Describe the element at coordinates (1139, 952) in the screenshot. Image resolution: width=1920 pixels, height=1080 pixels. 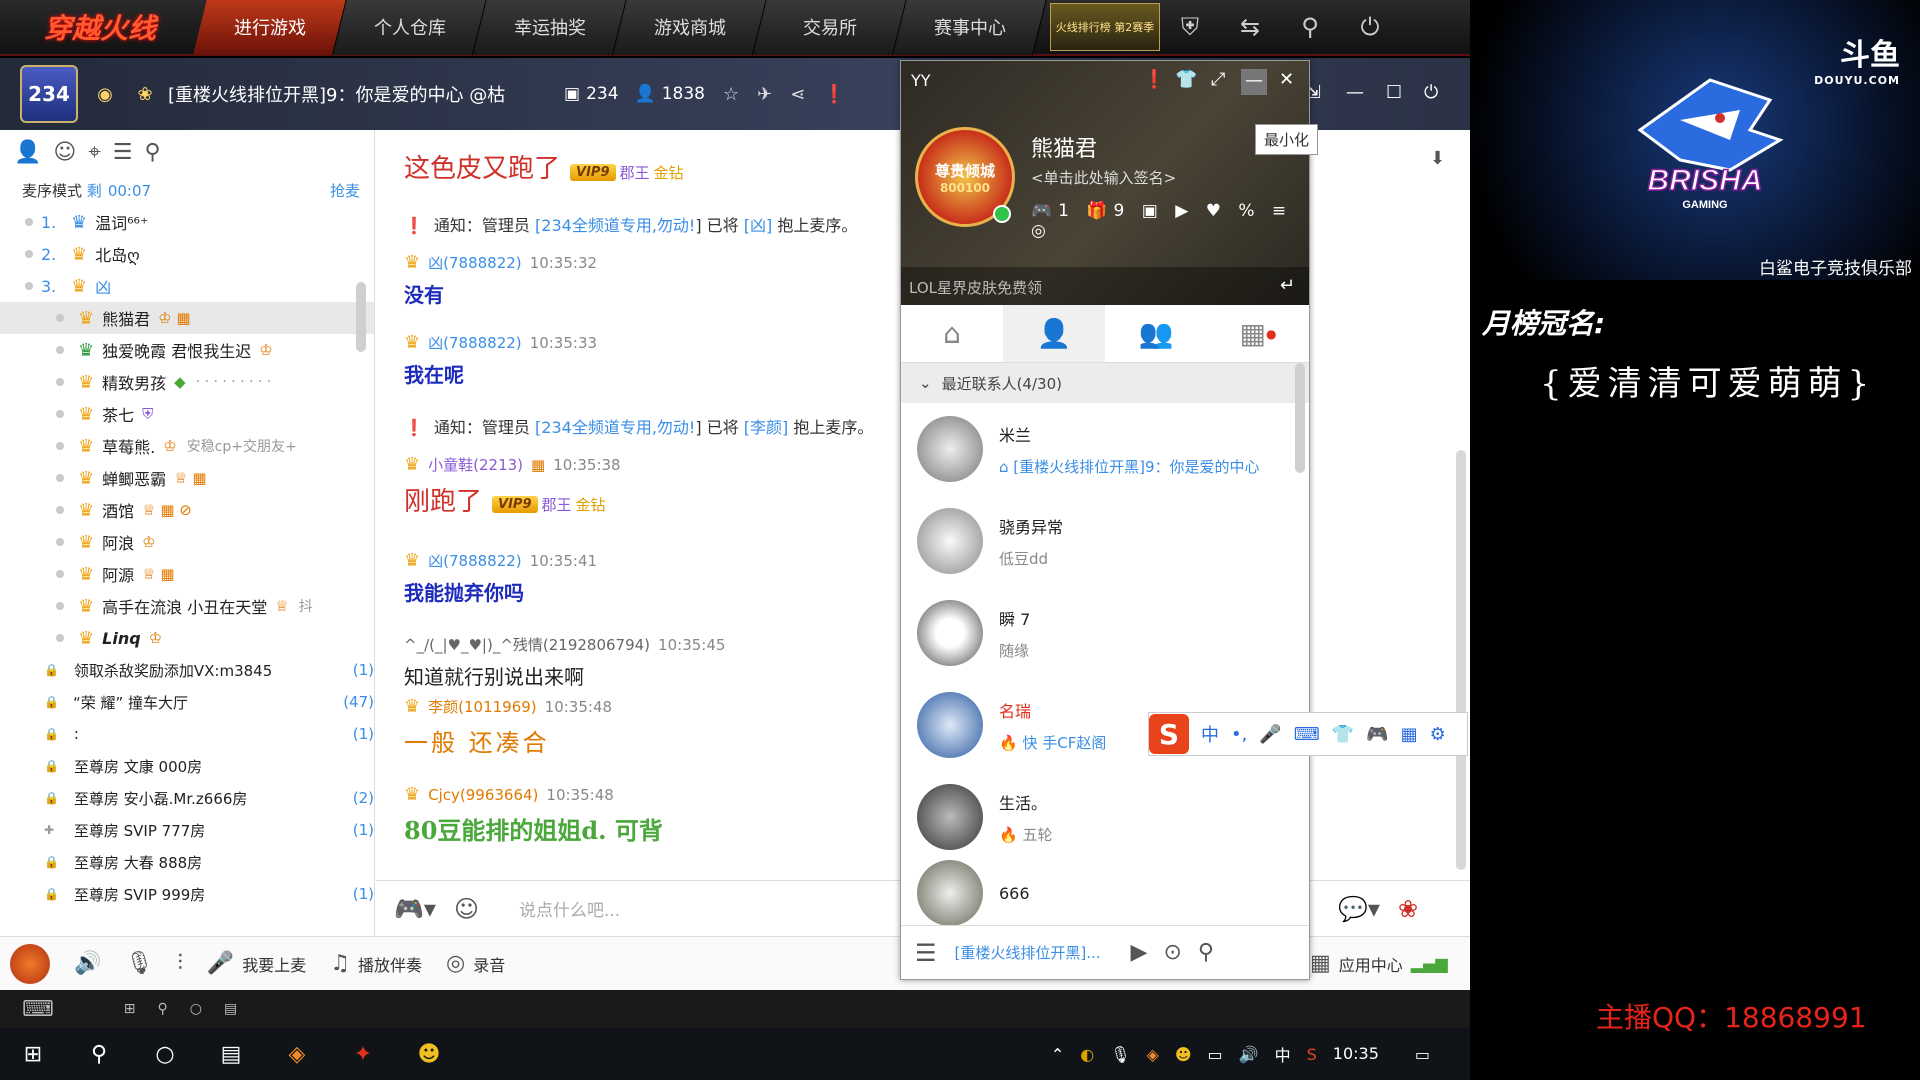
I see `video-icon: ▶` at that location.